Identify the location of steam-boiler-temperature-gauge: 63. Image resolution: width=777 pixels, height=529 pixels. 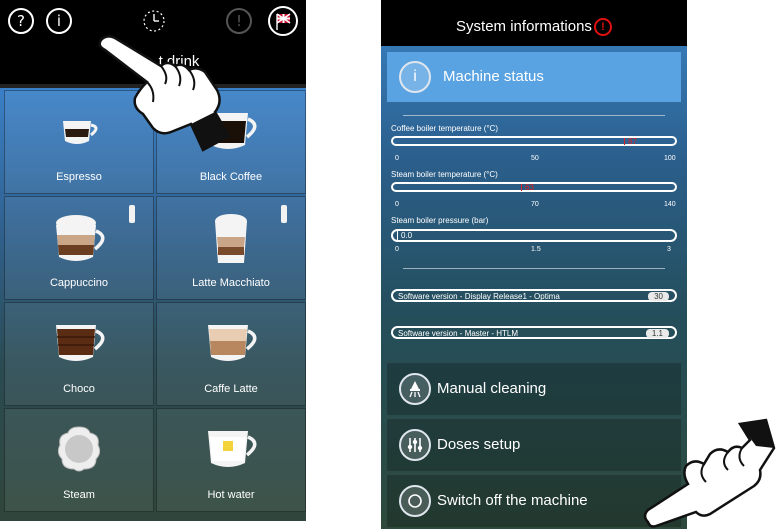
(534, 187).